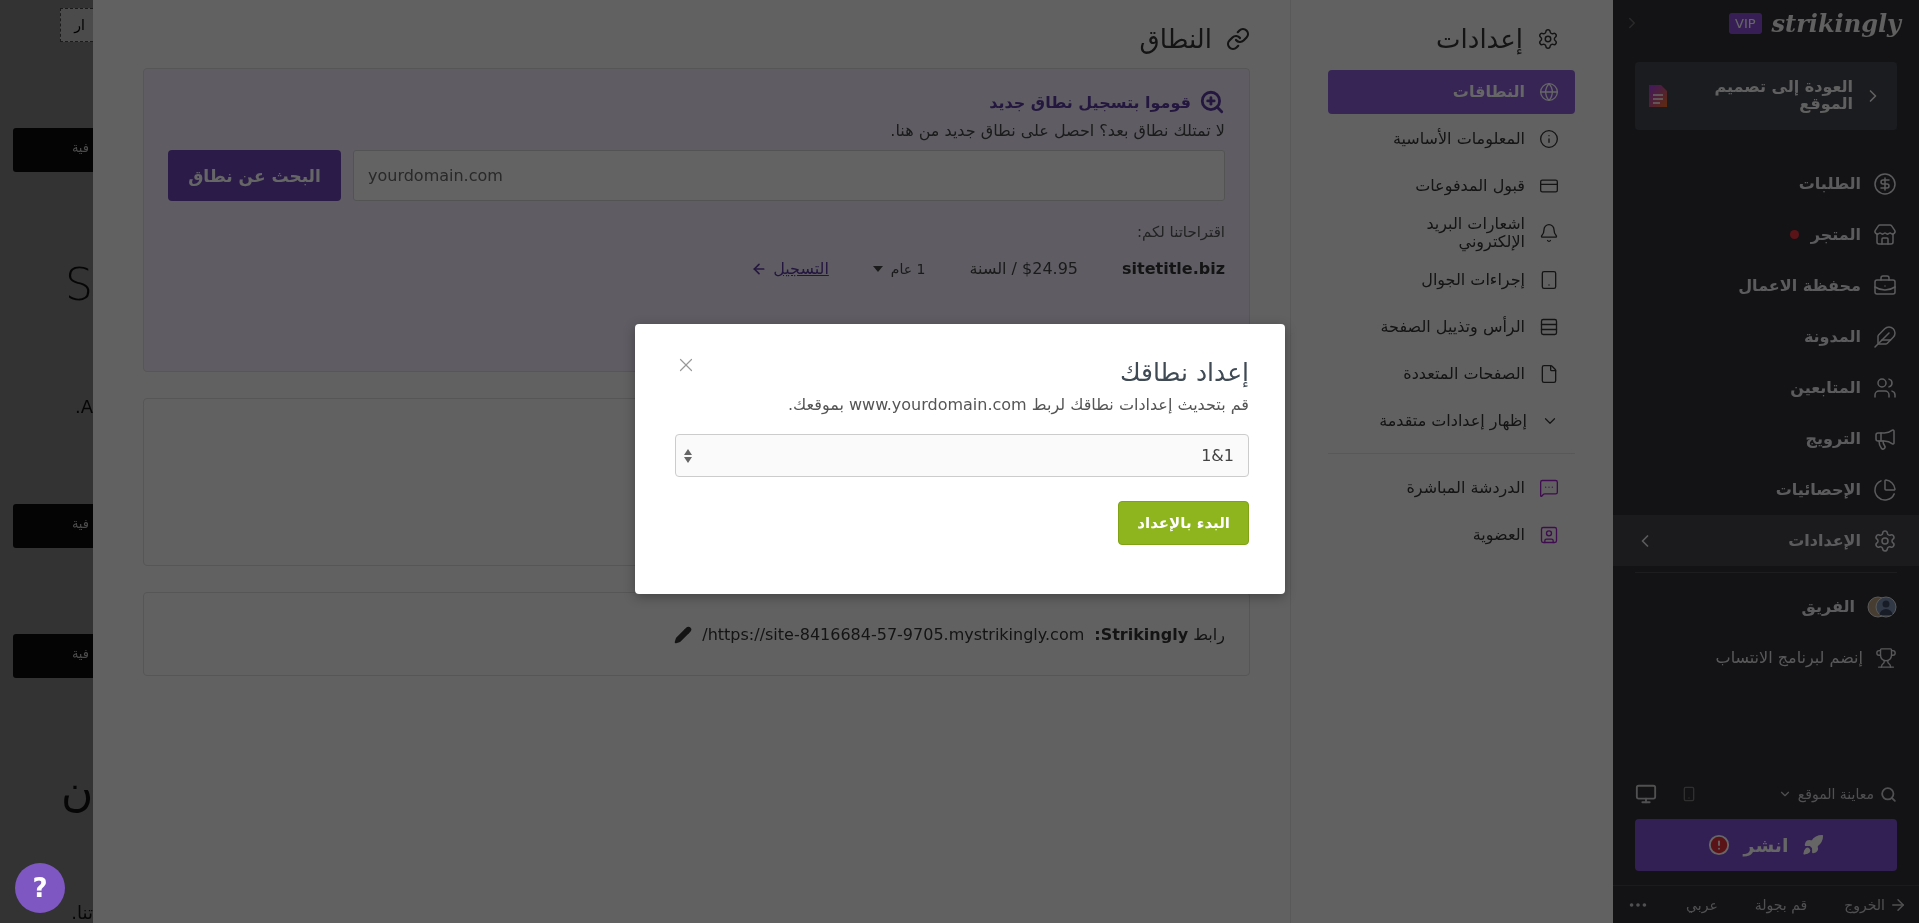  What do you see at coordinates (1057, 130) in the screenshot?
I see `register-description: لا تمتلك نطاق بعد؟ احصل على نطاق جديد من هنا.` at bounding box center [1057, 130].